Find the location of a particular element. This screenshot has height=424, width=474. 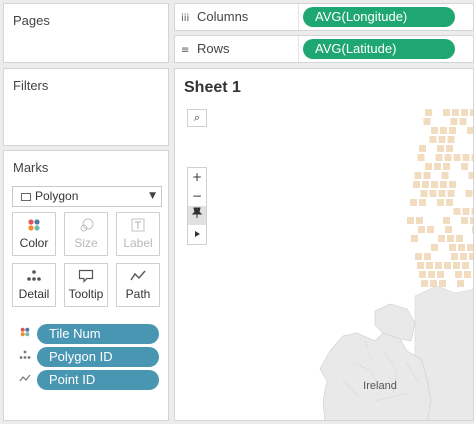

size-button: Size is located at coordinates (86, 234).